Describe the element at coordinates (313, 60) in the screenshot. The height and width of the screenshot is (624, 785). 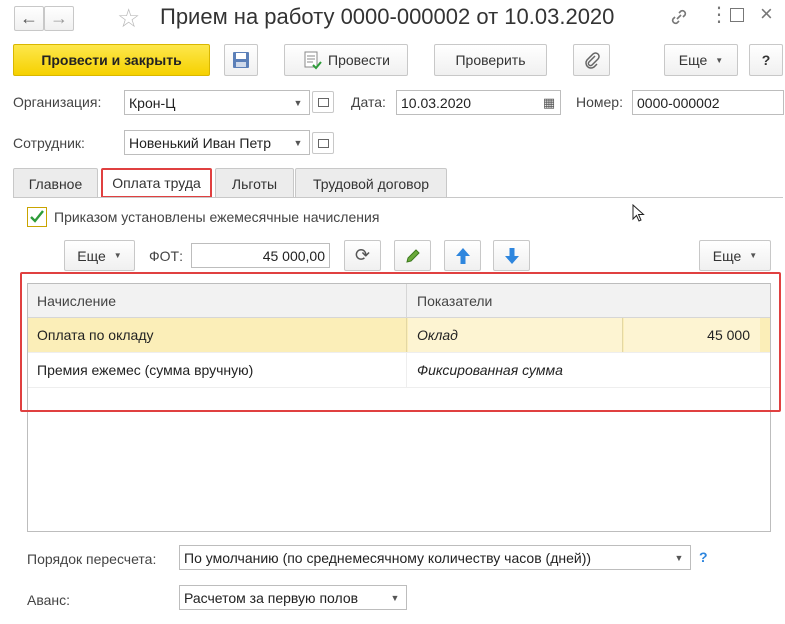
I see `post-document-icon` at that location.